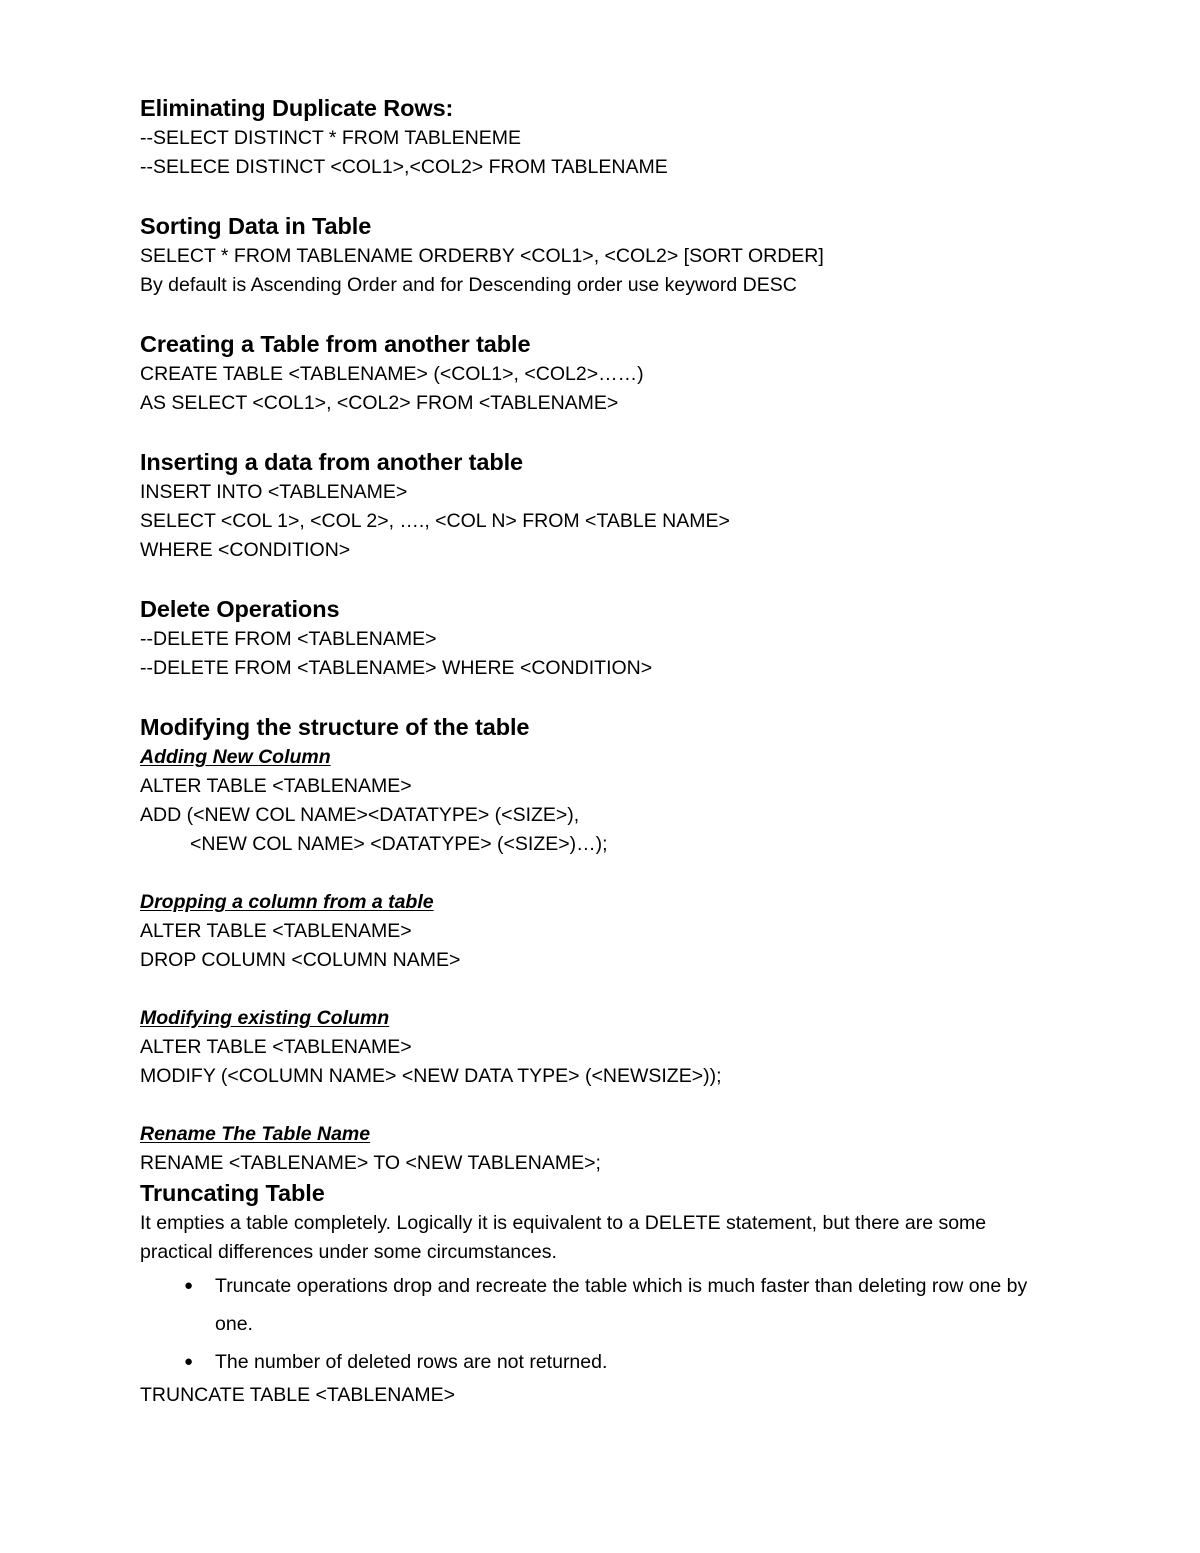  Describe the element at coordinates (399, 844) in the screenshot. I see `code-line-indented: <NEW COL NAME> <DATATYPE> (<SIZE>)…);` at that location.